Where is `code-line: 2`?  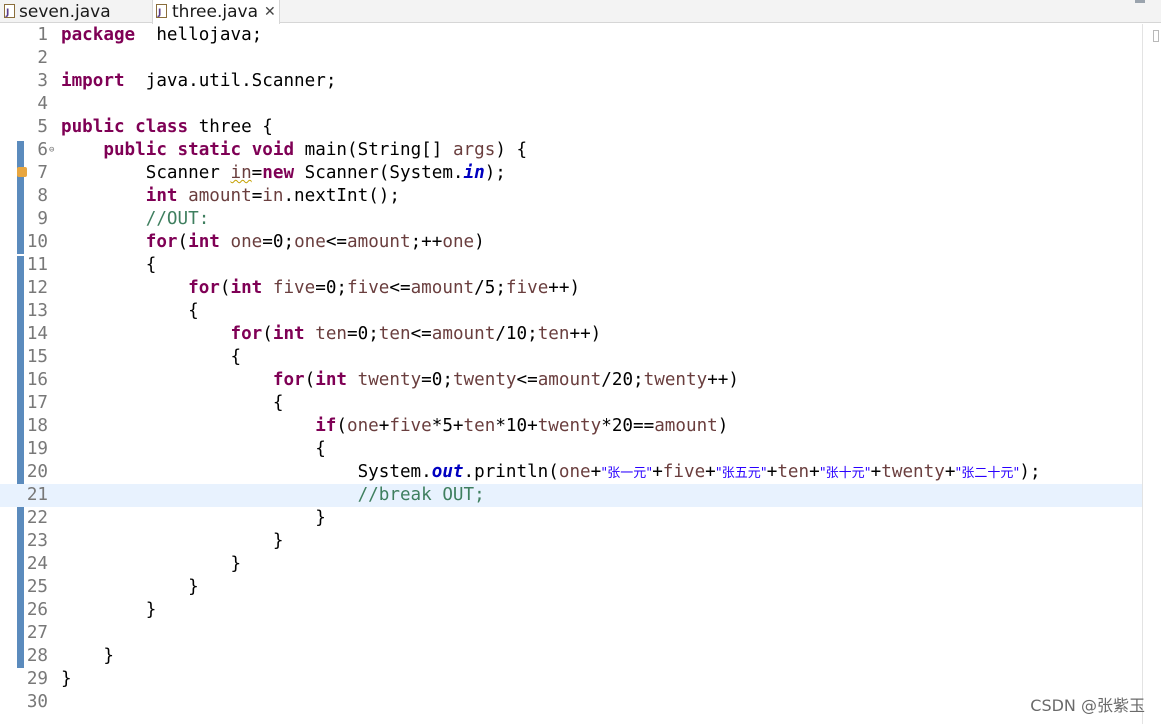 code-line: 2 is located at coordinates (571, 58).